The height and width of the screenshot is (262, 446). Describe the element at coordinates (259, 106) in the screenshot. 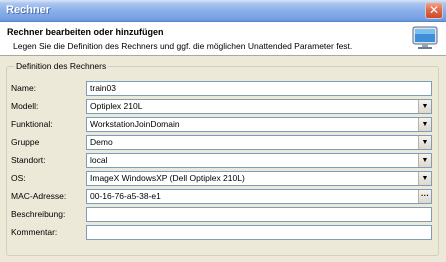

I see `modell-select: Optiplex 210L ▼` at that location.